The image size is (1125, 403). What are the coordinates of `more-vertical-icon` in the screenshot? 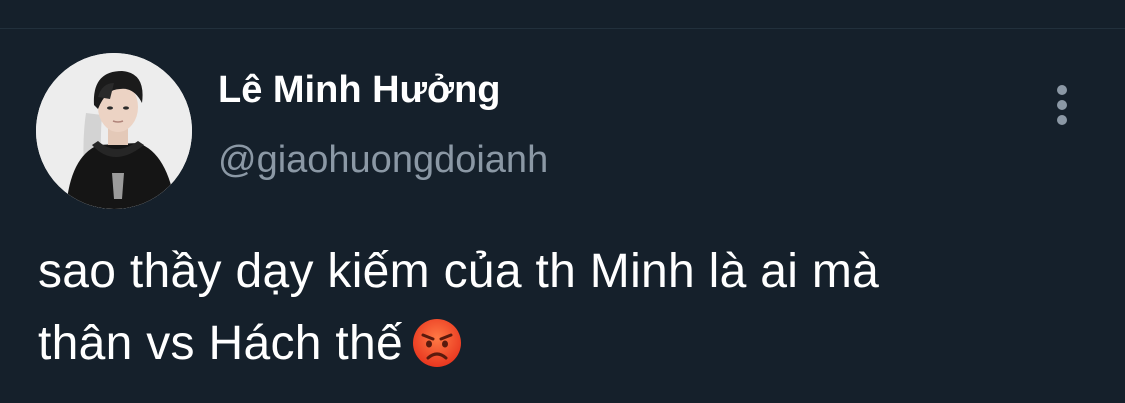 It's located at (1062, 90).